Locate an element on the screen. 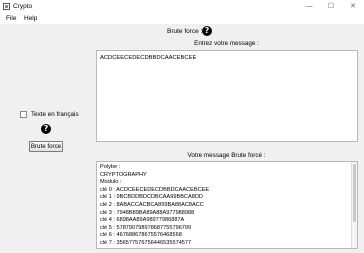 This screenshot has width=364, height=253. output-line: Polybe : is located at coordinates (110, 167).